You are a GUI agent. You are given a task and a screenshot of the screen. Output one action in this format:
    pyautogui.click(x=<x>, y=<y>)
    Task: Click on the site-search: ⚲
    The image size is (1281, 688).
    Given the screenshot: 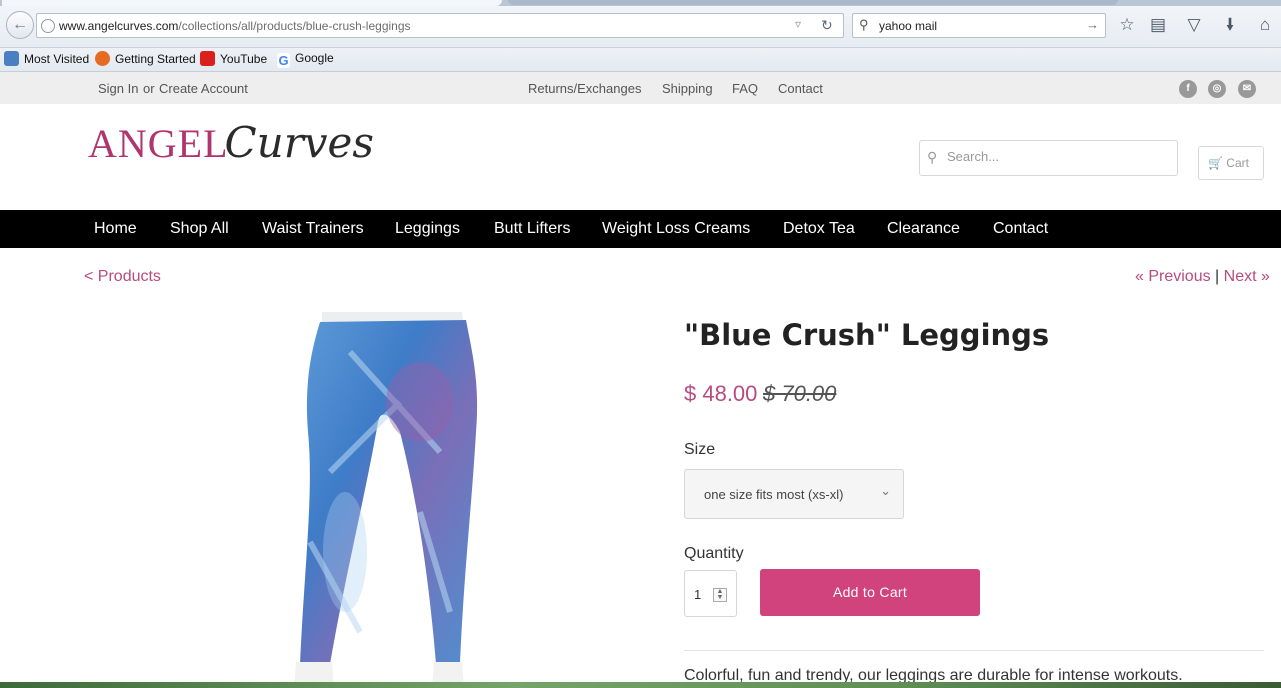 What is the action you would take?
    pyautogui.click(x=1048, y=158)
    